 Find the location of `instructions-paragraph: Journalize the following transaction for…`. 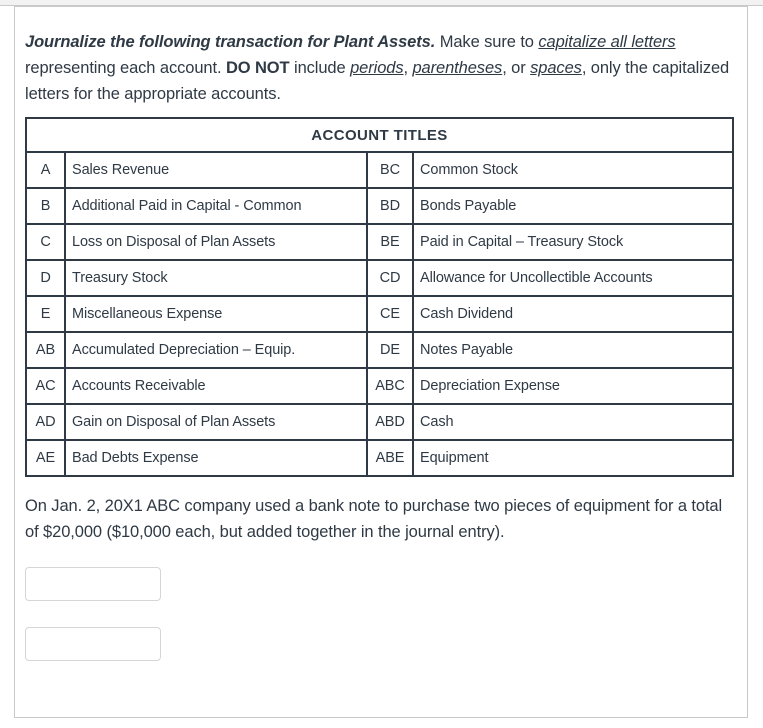

instructions-paragraph: Journalize the following transaction for… is located at coordinates (381, 68).